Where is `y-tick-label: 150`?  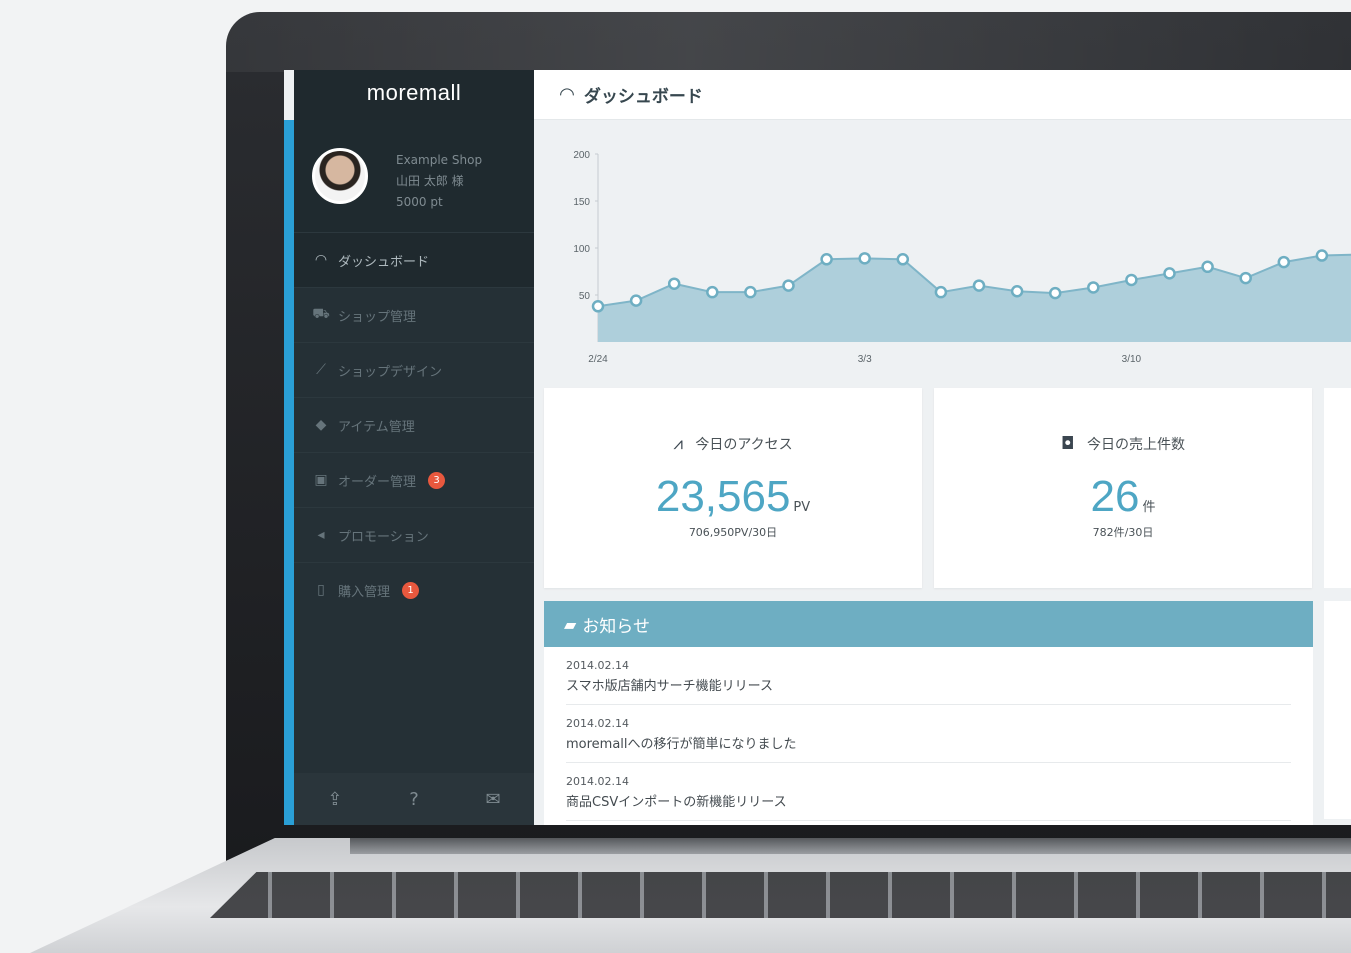
y-tick-label: 150 is located at coordinates (581, 202).